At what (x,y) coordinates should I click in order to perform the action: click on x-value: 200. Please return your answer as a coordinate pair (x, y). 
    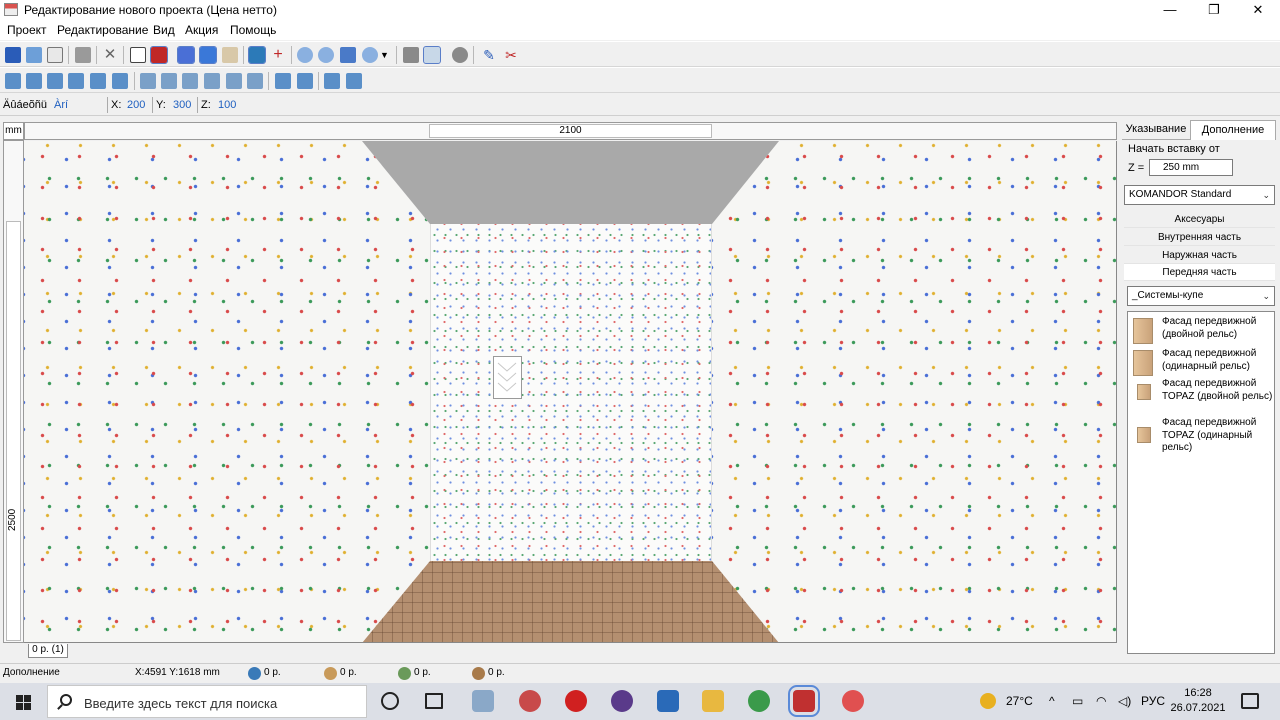
    Looking at the image, I should click on (136, 105).